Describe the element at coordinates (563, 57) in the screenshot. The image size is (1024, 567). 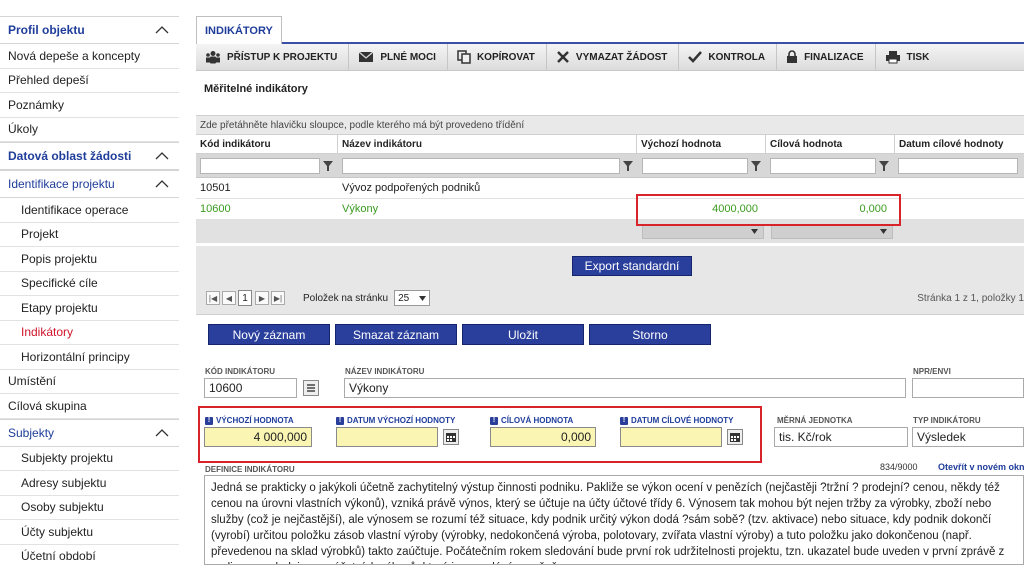
I see `x-icon` at that location.